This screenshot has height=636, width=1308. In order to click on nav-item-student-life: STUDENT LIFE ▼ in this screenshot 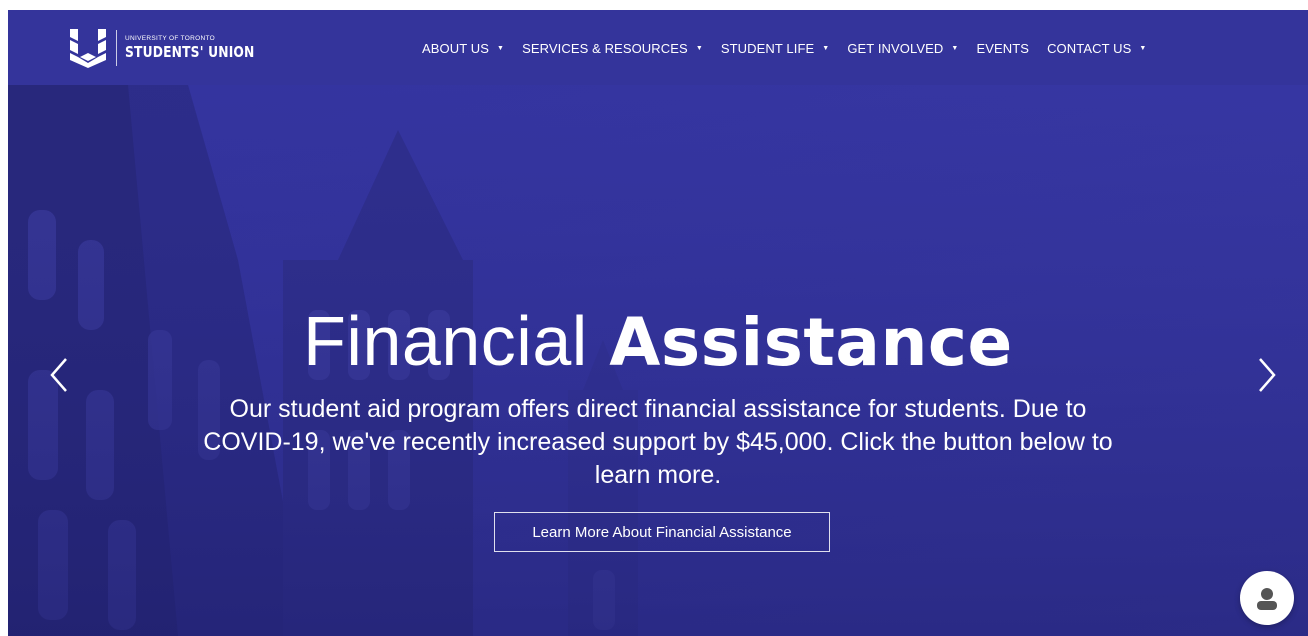, I will do `click(775, 48)`.